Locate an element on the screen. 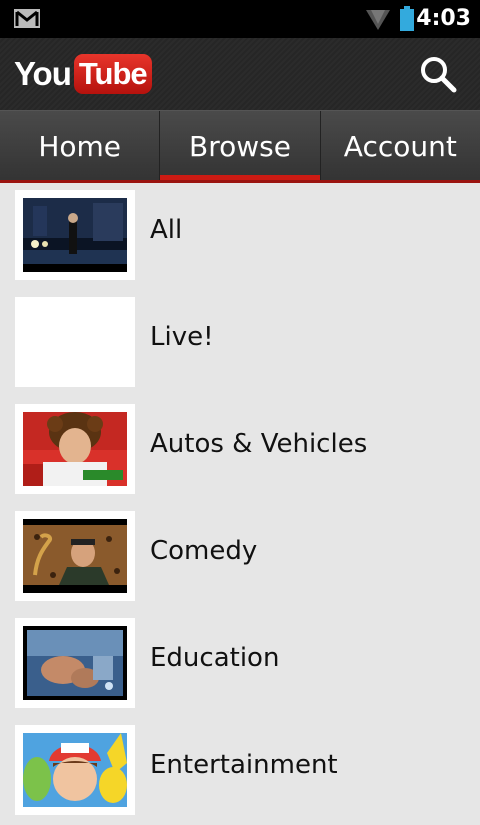  list-item: All is located at coordinates (240, 236).